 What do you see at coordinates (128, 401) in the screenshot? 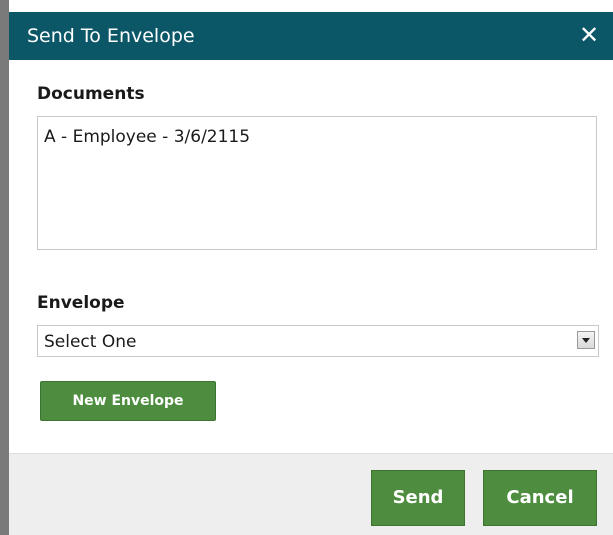
I see `new-envelope-button: New Envelope` at bounding box center [128, 401].